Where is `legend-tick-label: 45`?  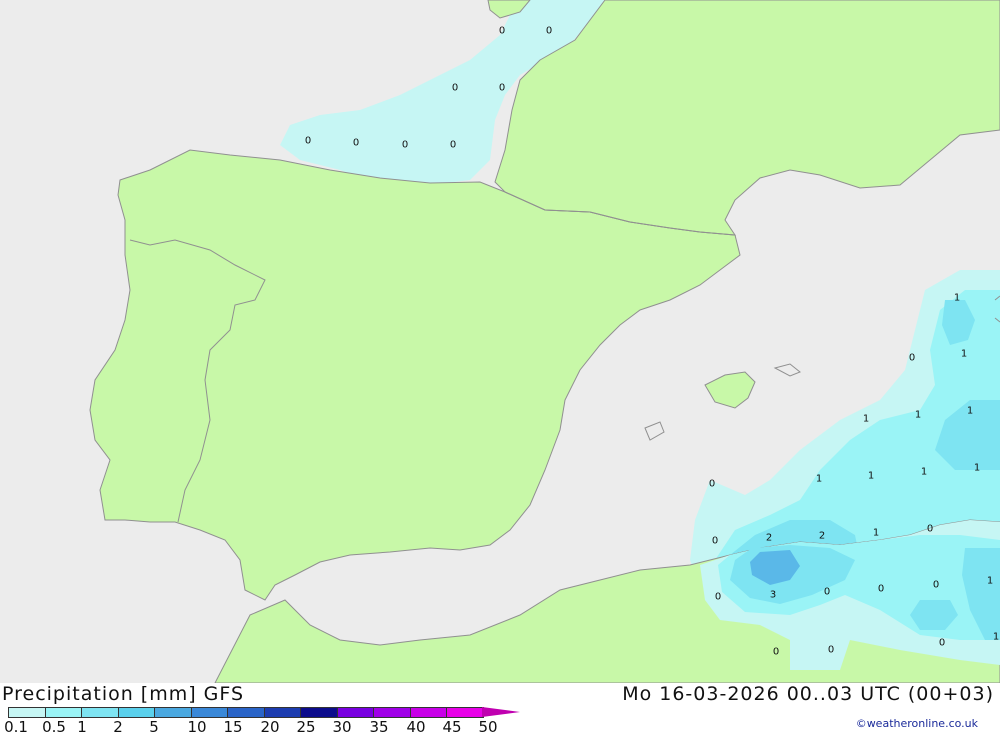
legend-tick-label: 45 is located at coordinates (452, 727).